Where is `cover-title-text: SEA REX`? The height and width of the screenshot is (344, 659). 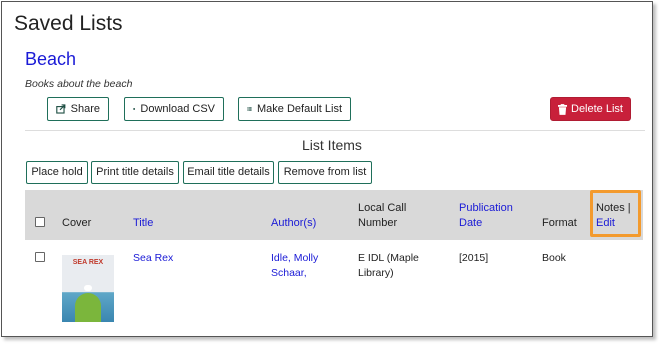 cover-title-text: SEA REX is located at coordinates (88, 262).